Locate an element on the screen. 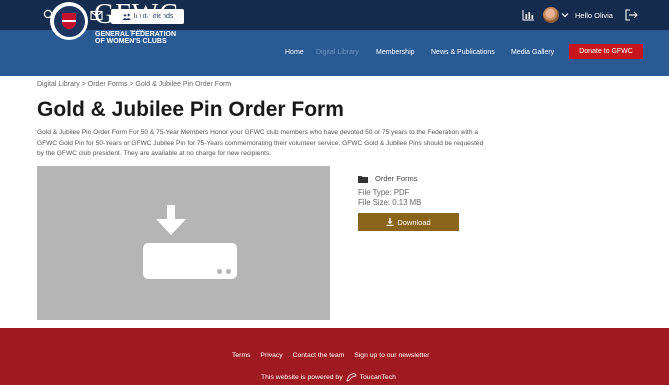  user-avatar is located at coordinates (551, 15).